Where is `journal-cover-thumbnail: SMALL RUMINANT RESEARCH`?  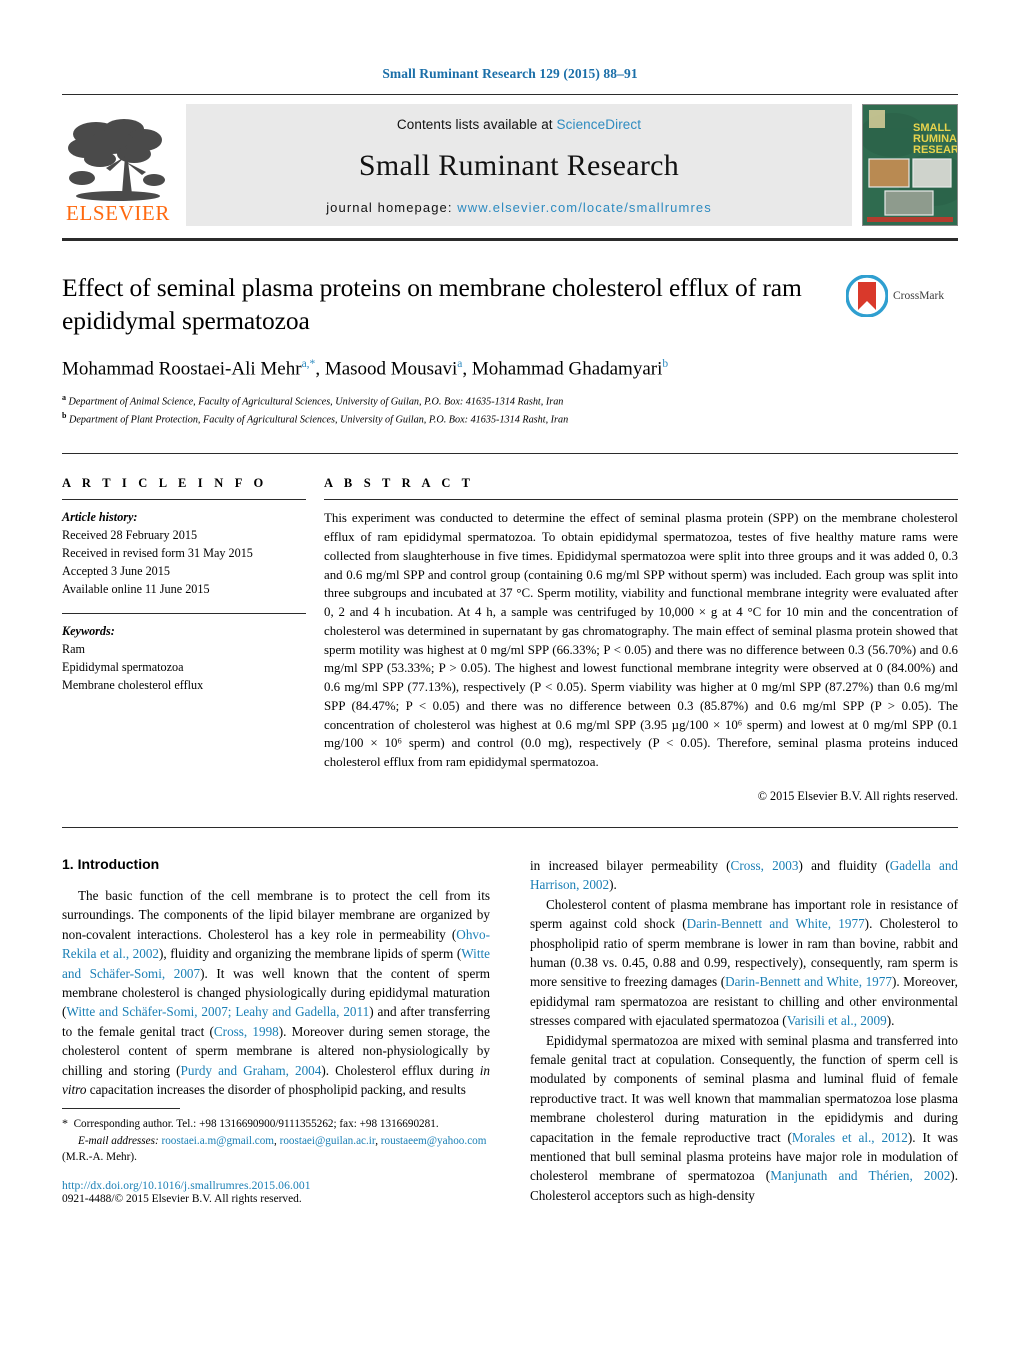
journal-cover-thumbnail: SMALL RUMINANT RESEARCH is located at coordinates (910, 165).